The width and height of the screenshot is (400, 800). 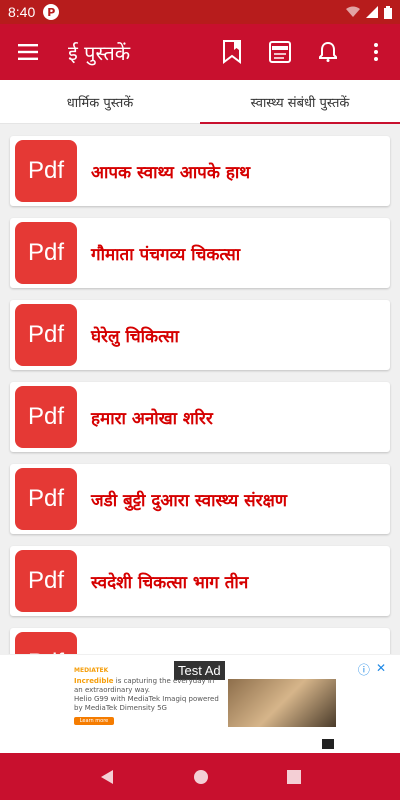 What do you see at coordinates (372, 12) in the screenshot?
I see `signal-icon` at bounding box center [372, 12].